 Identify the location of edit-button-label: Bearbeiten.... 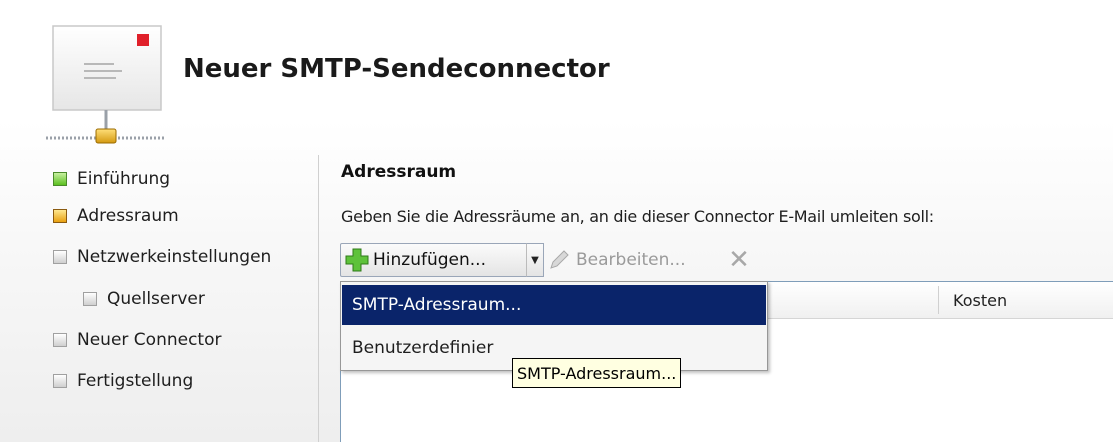
(631, 260).